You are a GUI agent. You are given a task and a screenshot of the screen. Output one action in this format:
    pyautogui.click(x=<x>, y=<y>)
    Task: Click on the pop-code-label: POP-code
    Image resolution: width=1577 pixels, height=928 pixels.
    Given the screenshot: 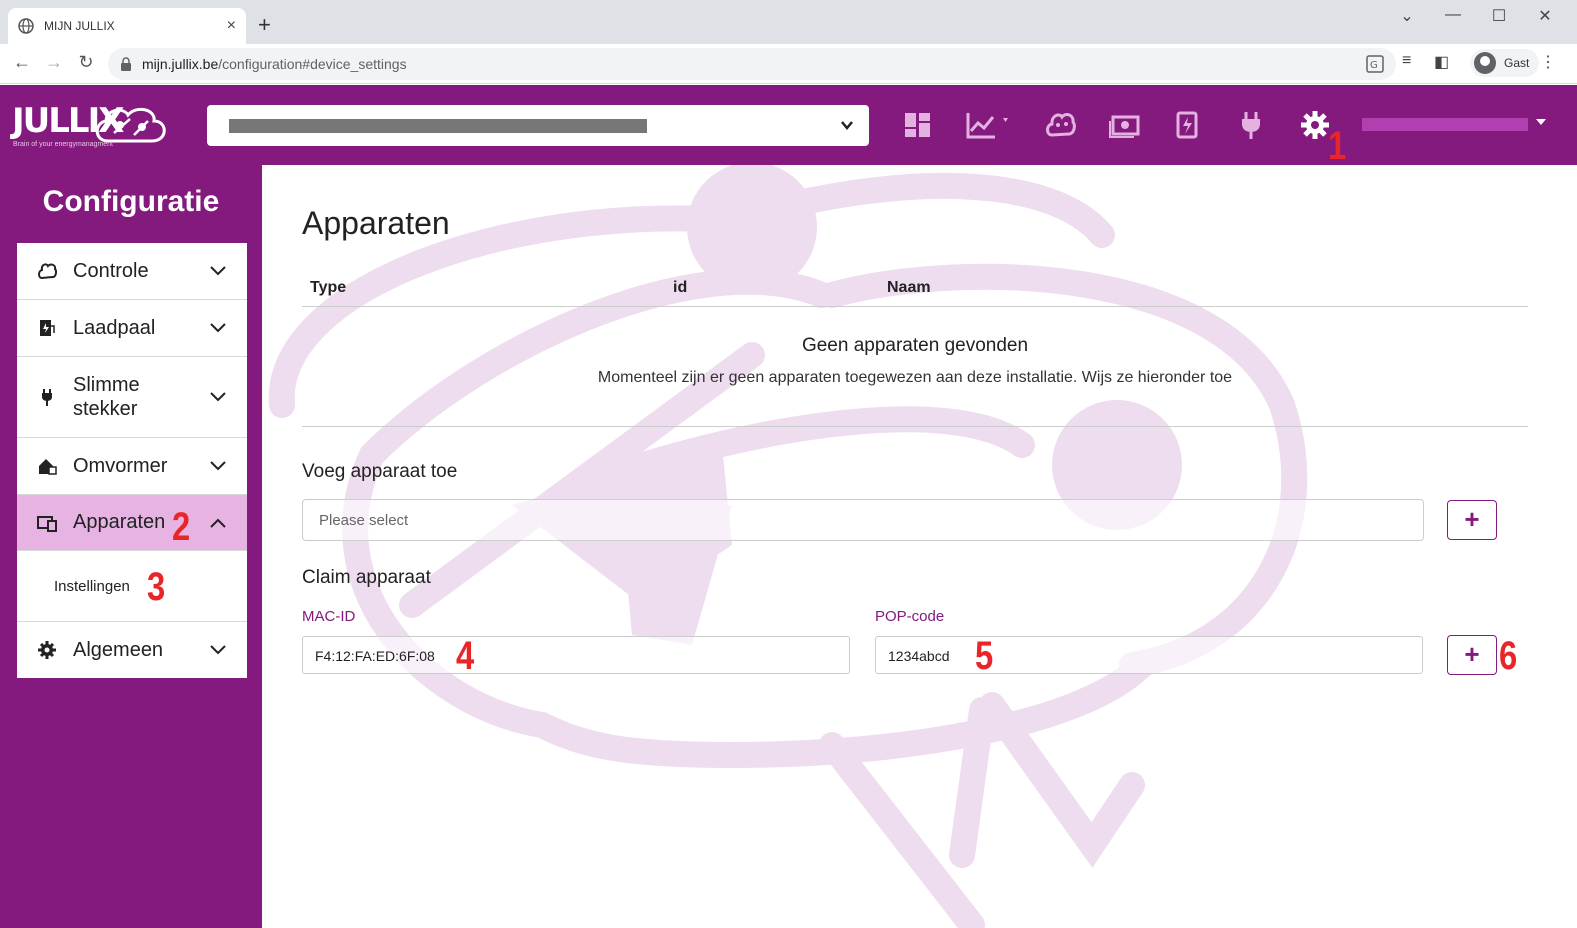 What is the action you would take?
    pyautogui.click(x=910, y=616)
    